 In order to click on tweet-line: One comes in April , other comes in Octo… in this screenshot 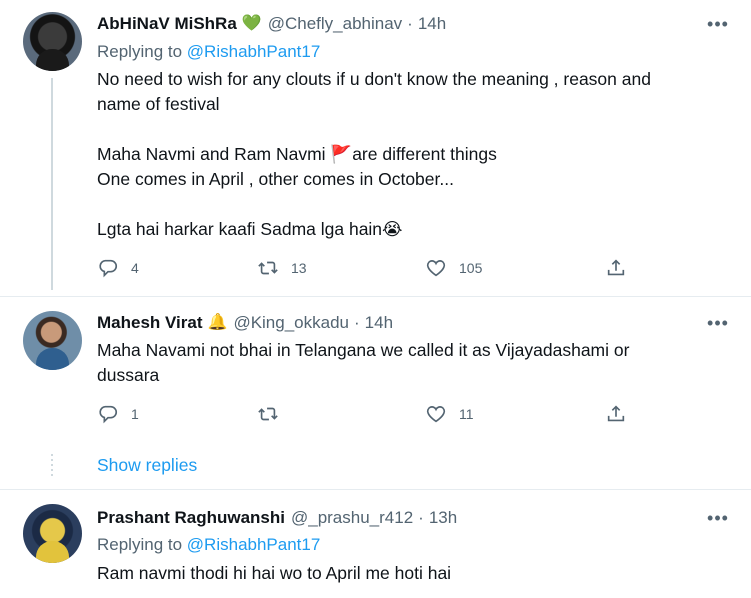, I will do `click(275, 179)`.